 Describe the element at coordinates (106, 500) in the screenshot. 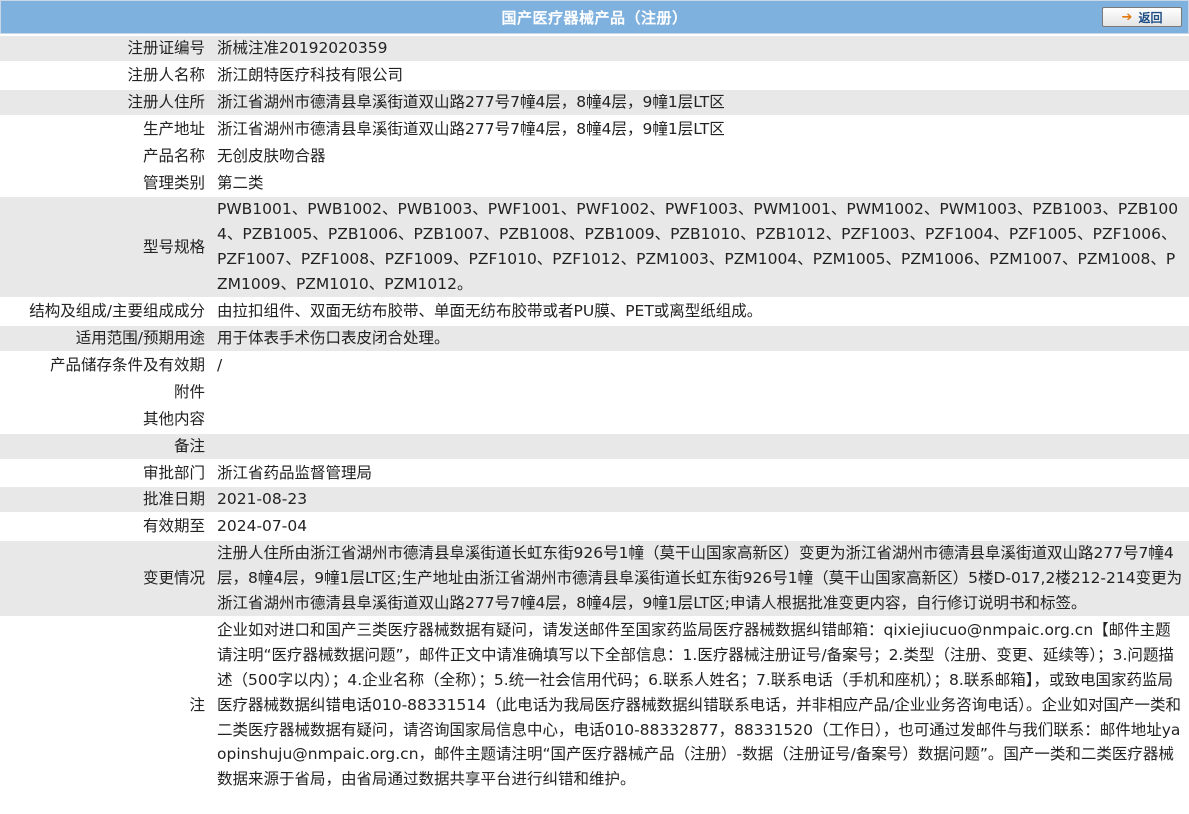

I see `field-label: 批准日期` at that location.